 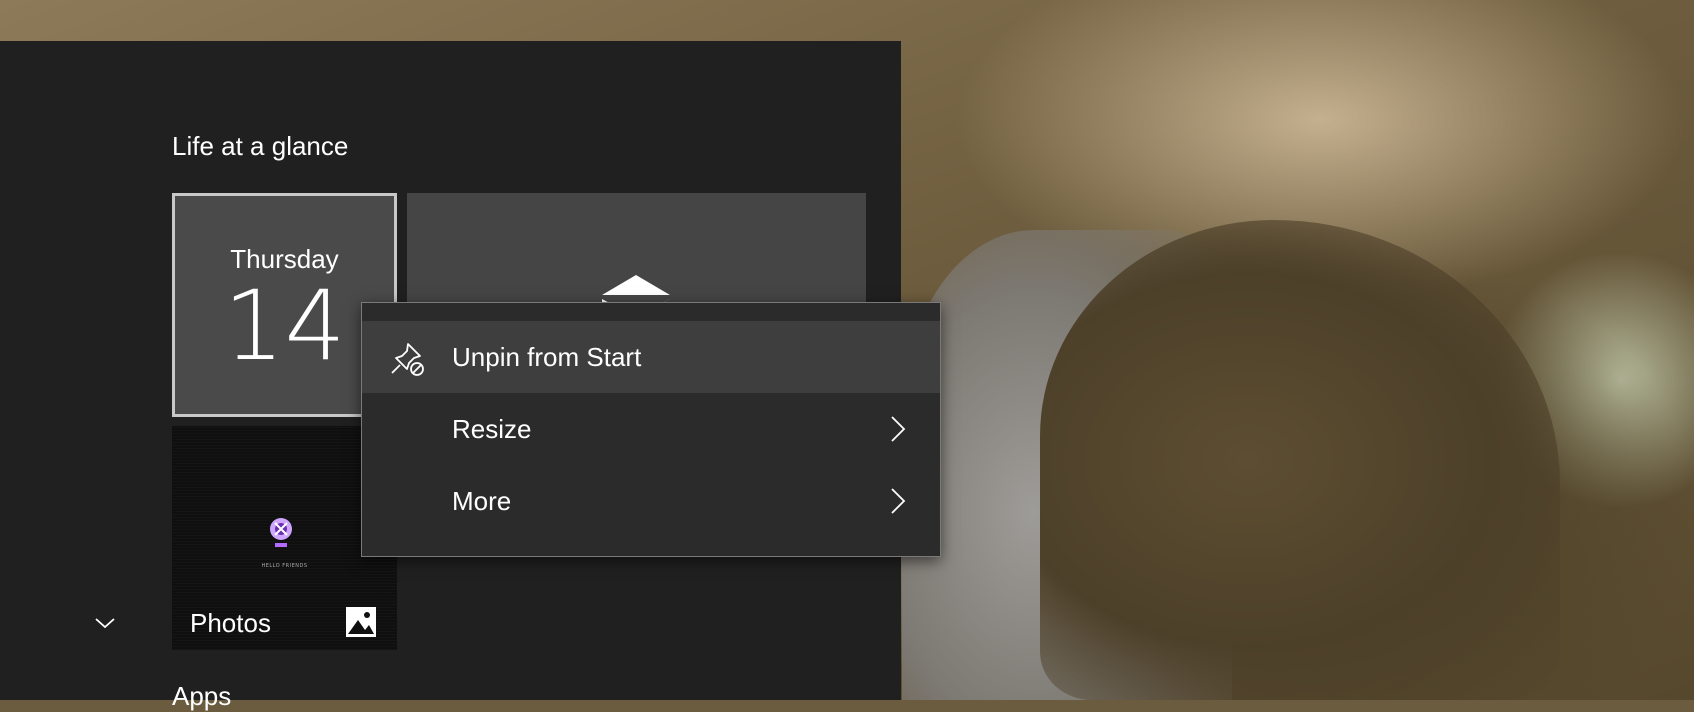 I want to click on unpin-icon, so click(x=407, y=359).